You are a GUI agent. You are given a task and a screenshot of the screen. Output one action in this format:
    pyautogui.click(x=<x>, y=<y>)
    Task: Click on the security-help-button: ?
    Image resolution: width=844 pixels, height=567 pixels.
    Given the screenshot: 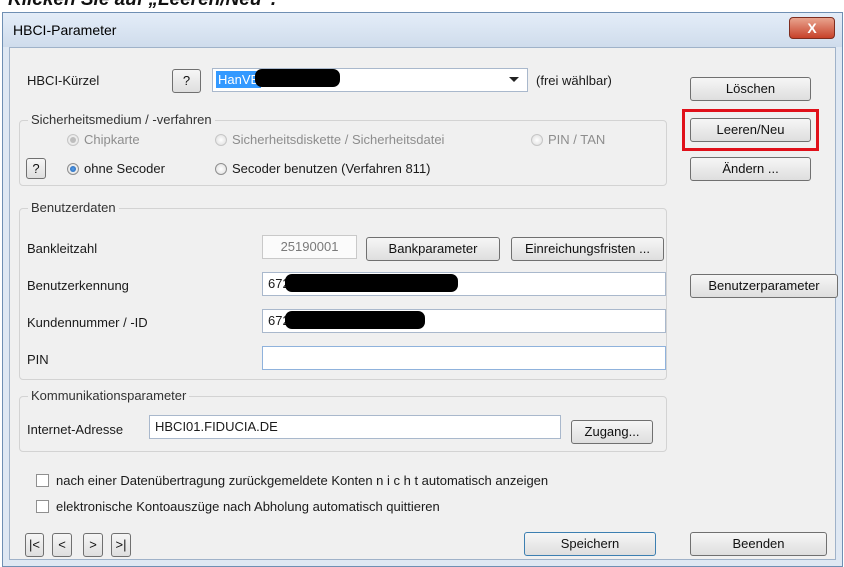 What is the action you would take?
    pyautogui.click(x=36, y=168)
    